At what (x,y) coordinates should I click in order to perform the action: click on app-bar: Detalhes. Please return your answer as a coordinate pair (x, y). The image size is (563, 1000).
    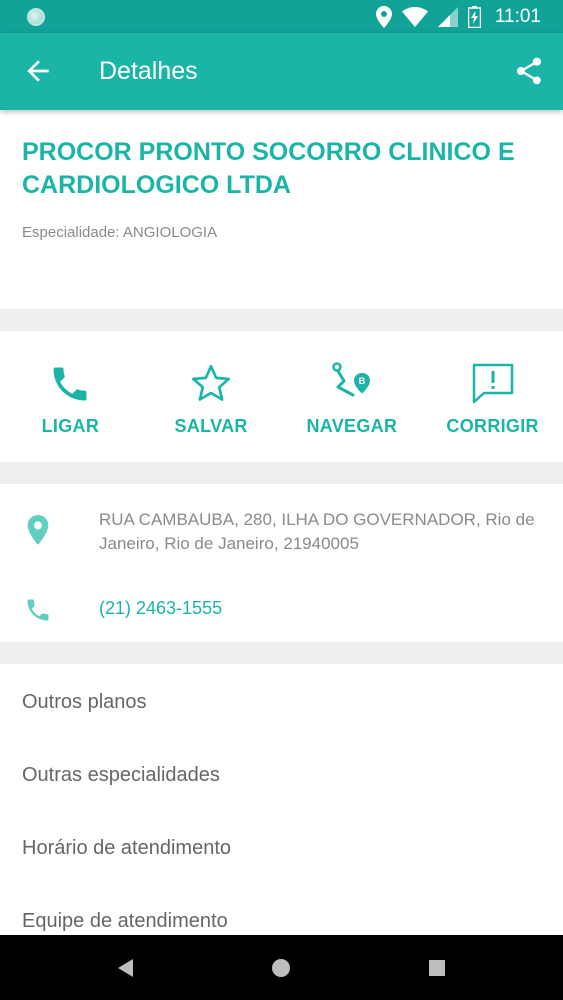
    Looking at the image, I should click on (281, 71).